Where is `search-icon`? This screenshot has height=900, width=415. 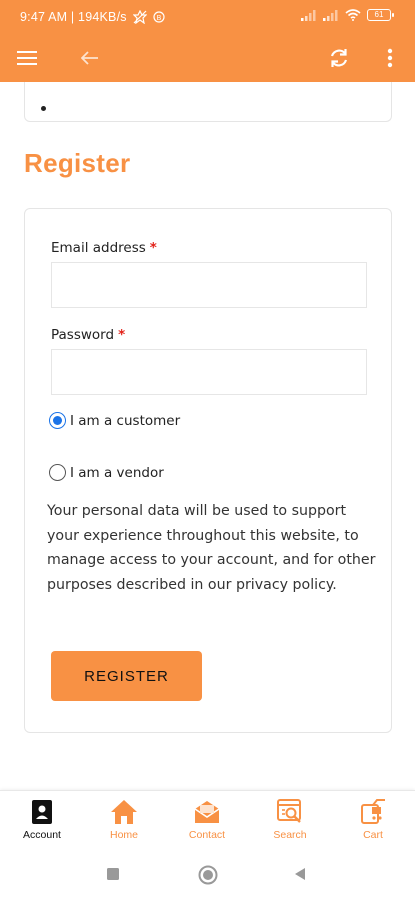 search-icon is located at coordinates (289, 811).